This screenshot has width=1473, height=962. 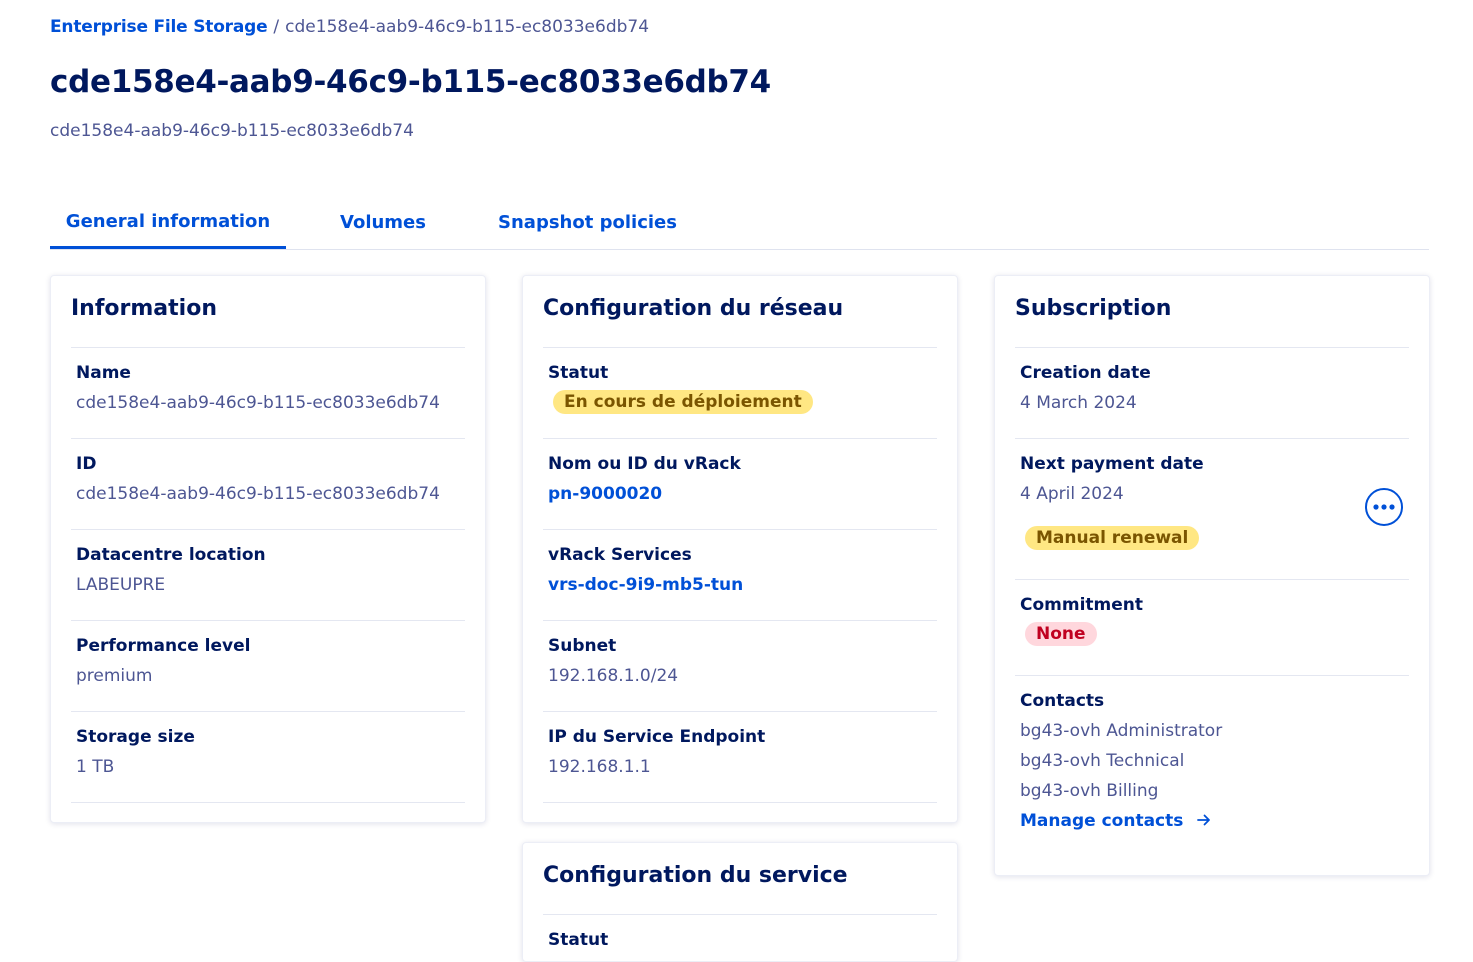 What do you see at coordinates (144, 308) in the screenshot?
I see `information-title: Information` at bounding box center [144, 308].